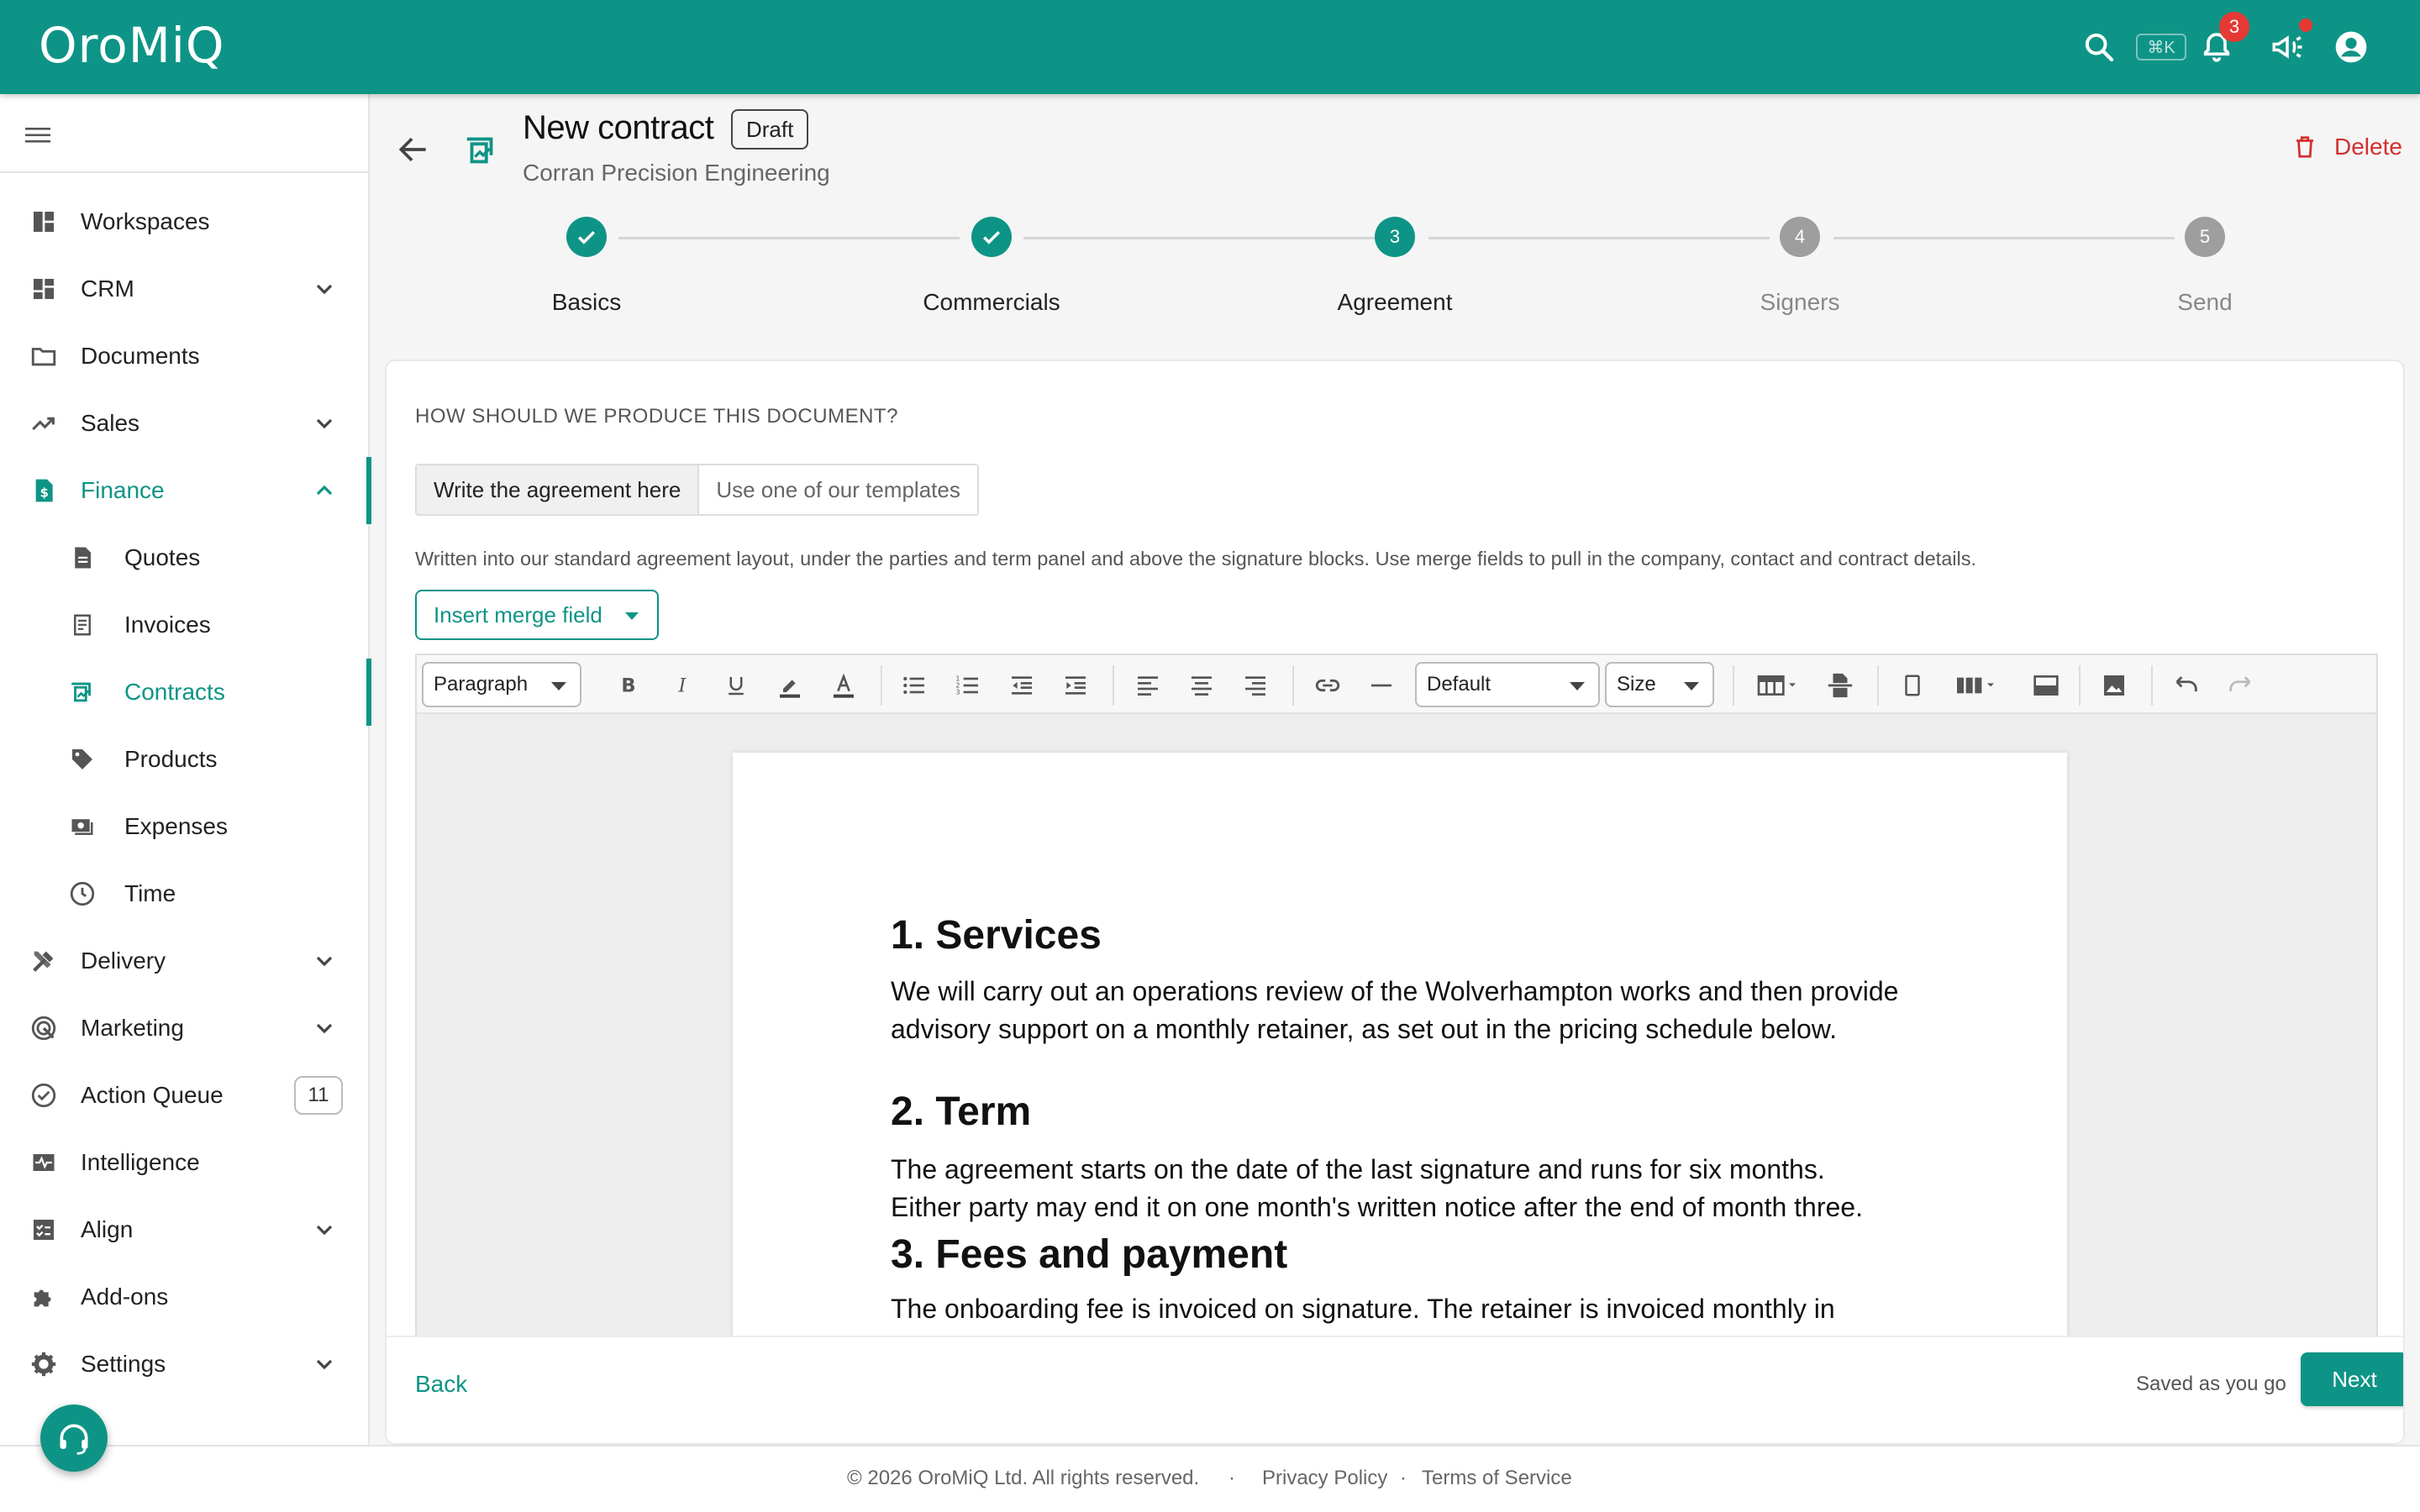 The image size is (2420, 1512). I want to click on font-family-select: Default, so click(1507, 684).